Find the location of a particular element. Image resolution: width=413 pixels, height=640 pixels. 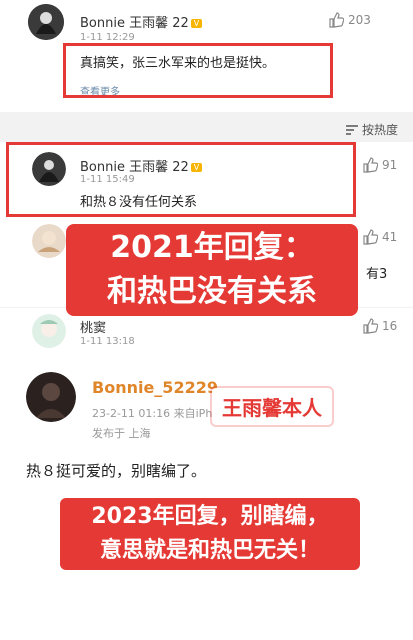

comment-username: Bonnie 王雨馨 22 V is located at coordinates (141, 21).